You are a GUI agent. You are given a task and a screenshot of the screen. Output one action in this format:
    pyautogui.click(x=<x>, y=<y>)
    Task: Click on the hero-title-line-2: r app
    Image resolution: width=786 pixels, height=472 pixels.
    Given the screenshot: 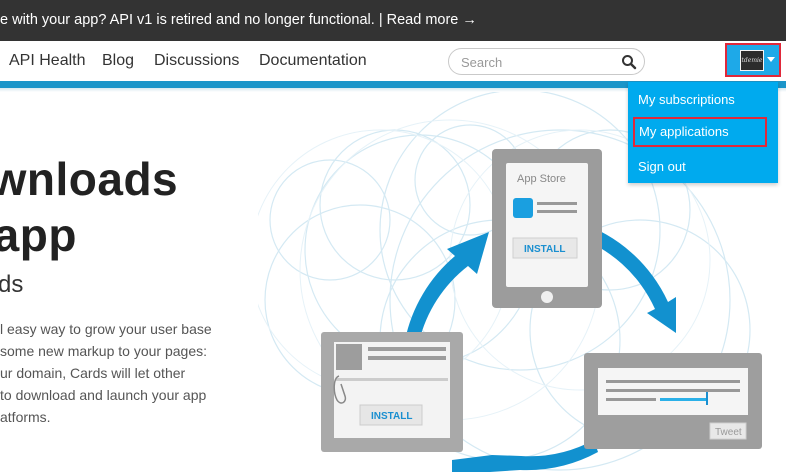 What is the action you would take?
    pyautogui.click(x=38, y=235)
    